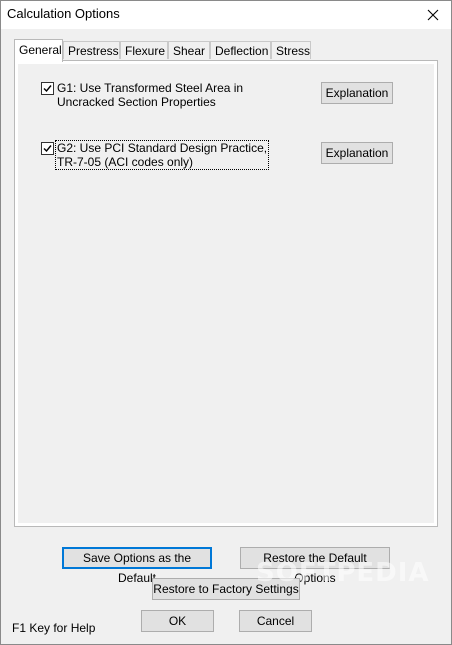 This screenshot has width=452, height=645. I want to click on tab-shear: Shear, so click(189, 50).